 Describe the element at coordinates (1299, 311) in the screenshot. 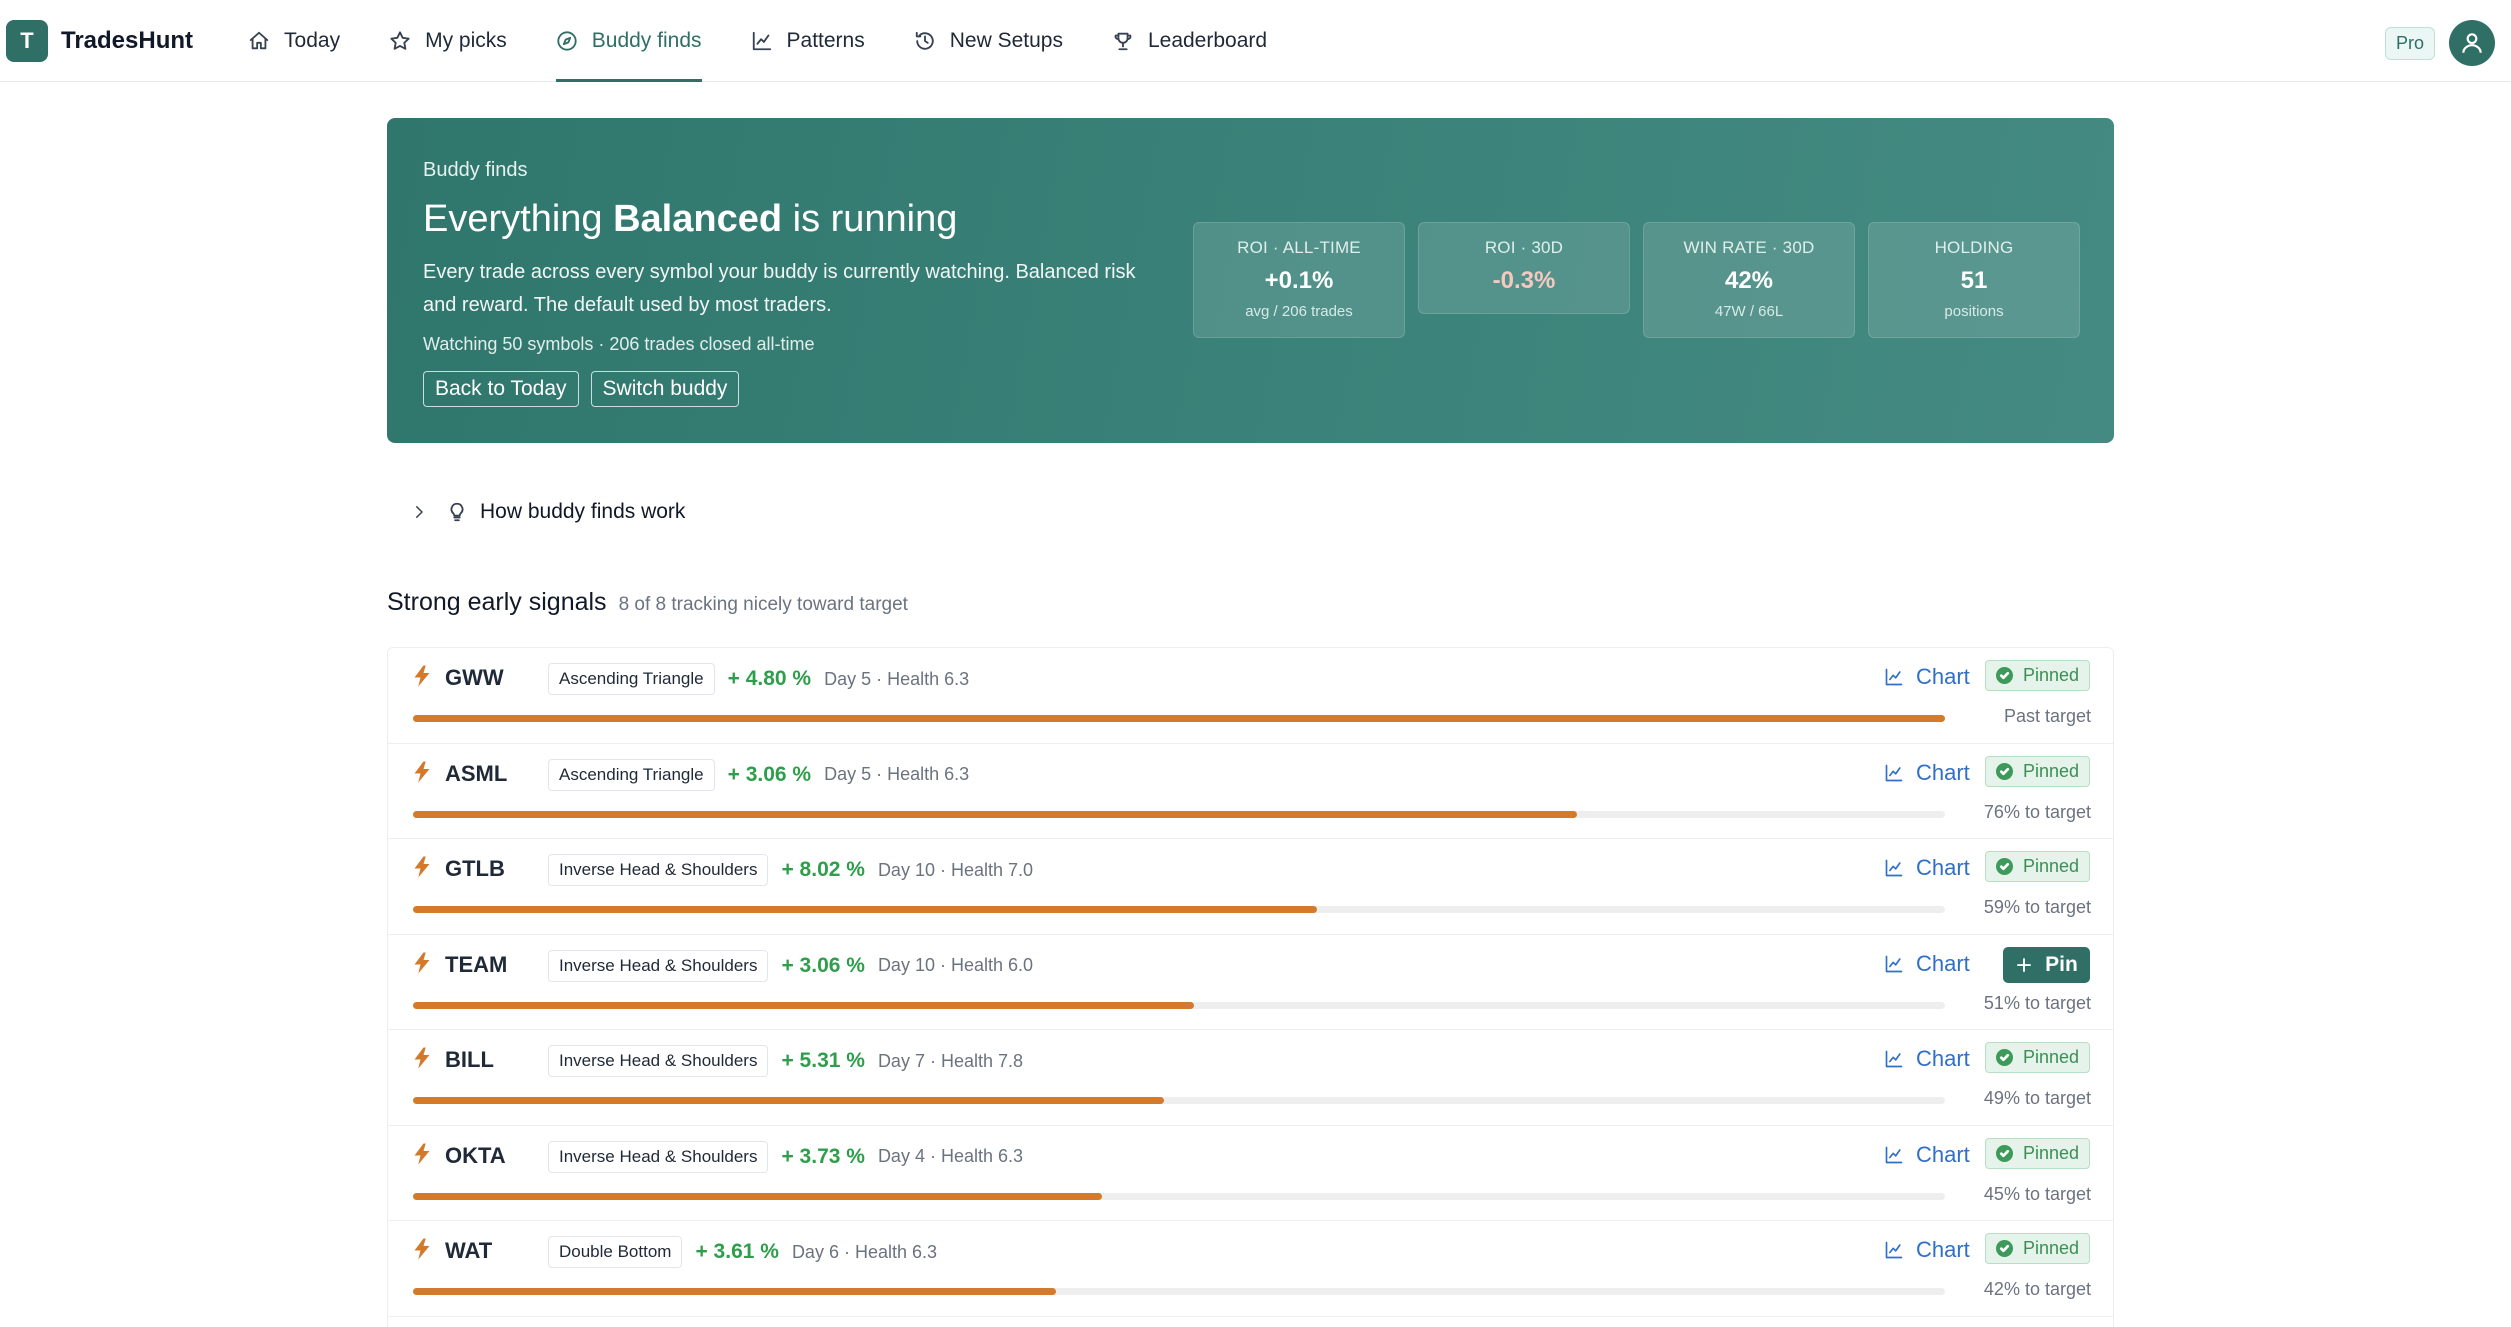

I see `stat-sub: avg / 206 trades` at that location.